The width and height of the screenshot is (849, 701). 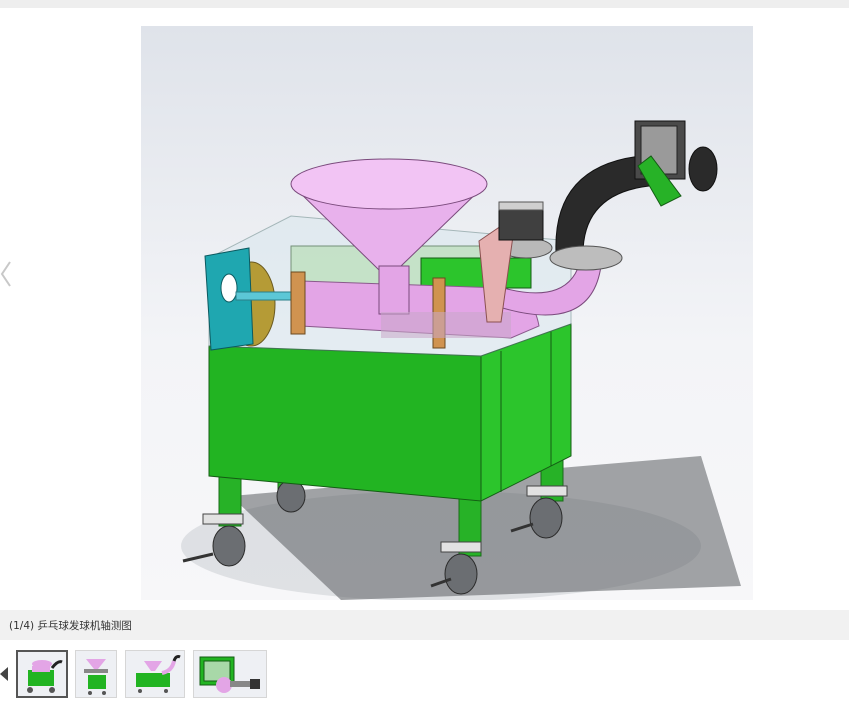 I want to click on triangle-left-icon, so click(x=4, y=674).